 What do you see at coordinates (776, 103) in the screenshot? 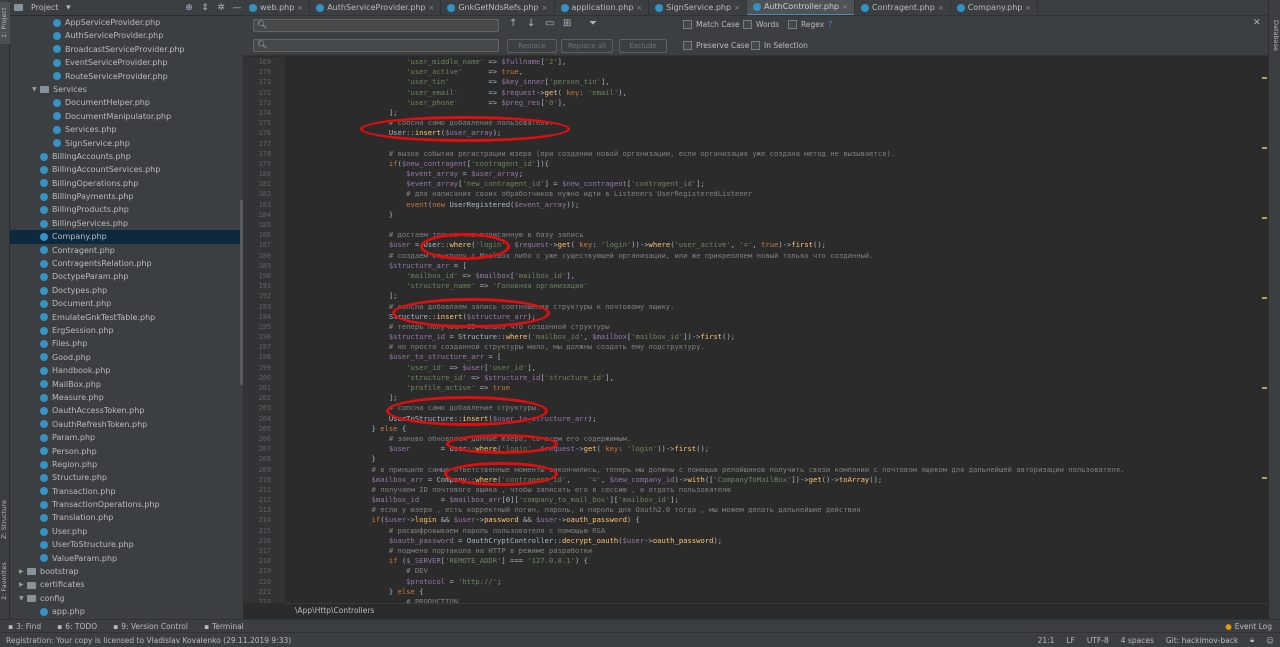
I see `code-line: 'user_phone' => $preg_res['0'],` at bounding box center [776, 103].